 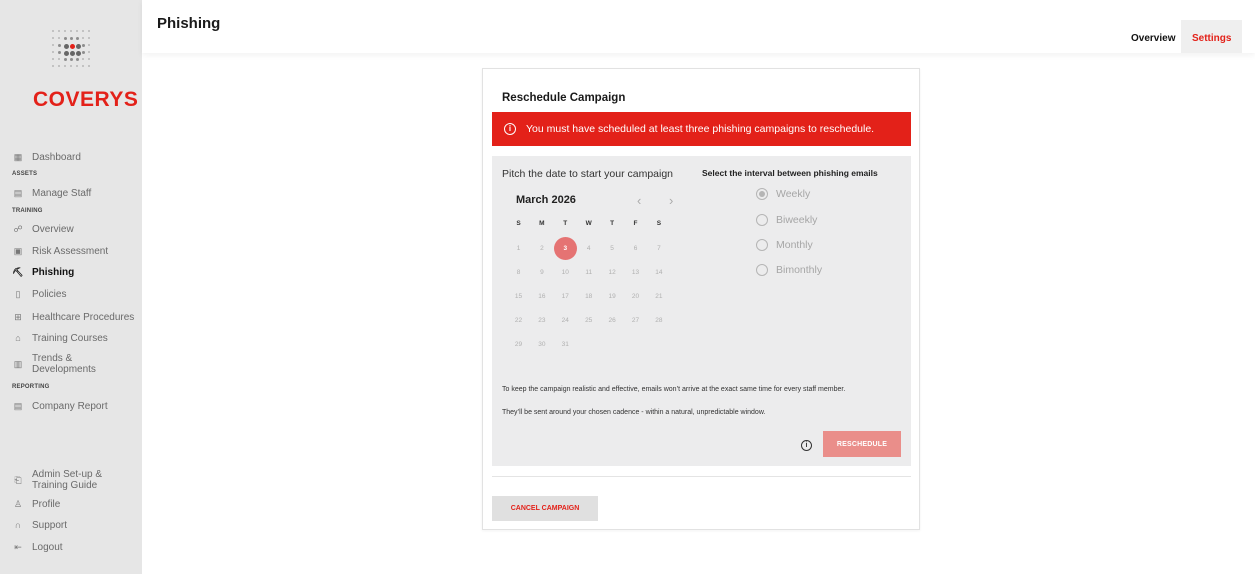 I want to click on calendar-prev-button: ‹, so click(x=639, y=200).